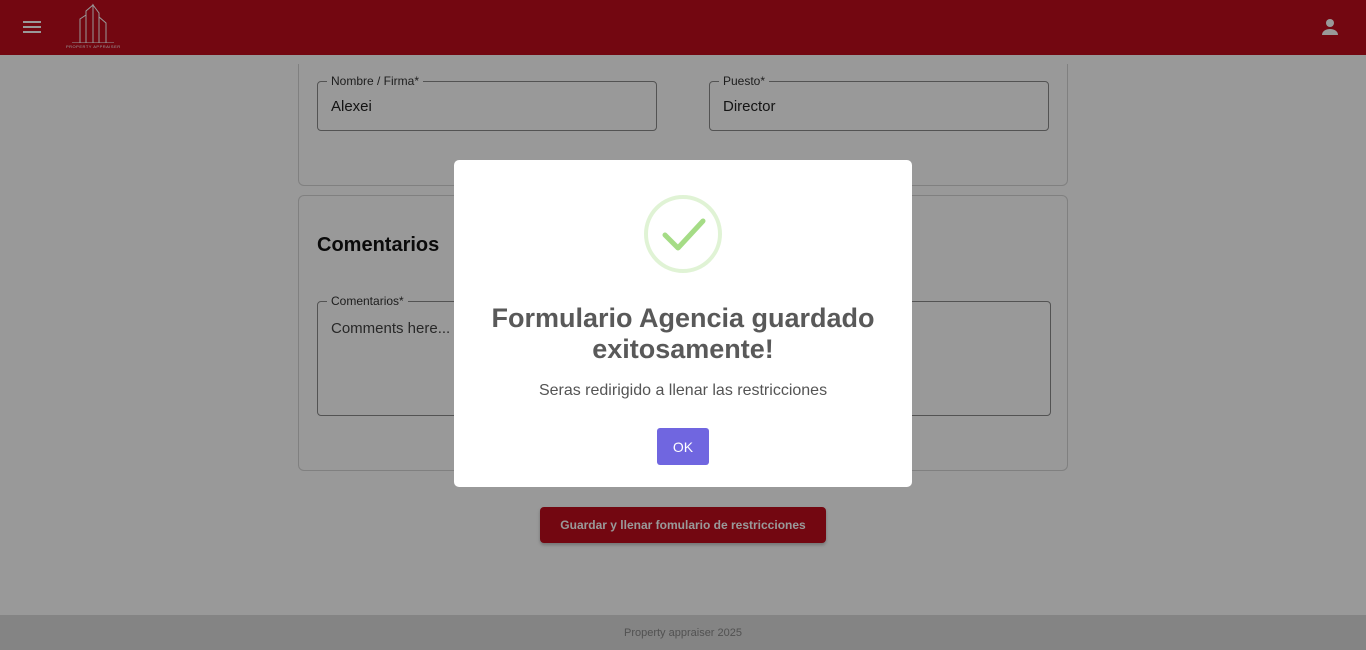  I want to click on ok-button: OK, so click(683, 446).